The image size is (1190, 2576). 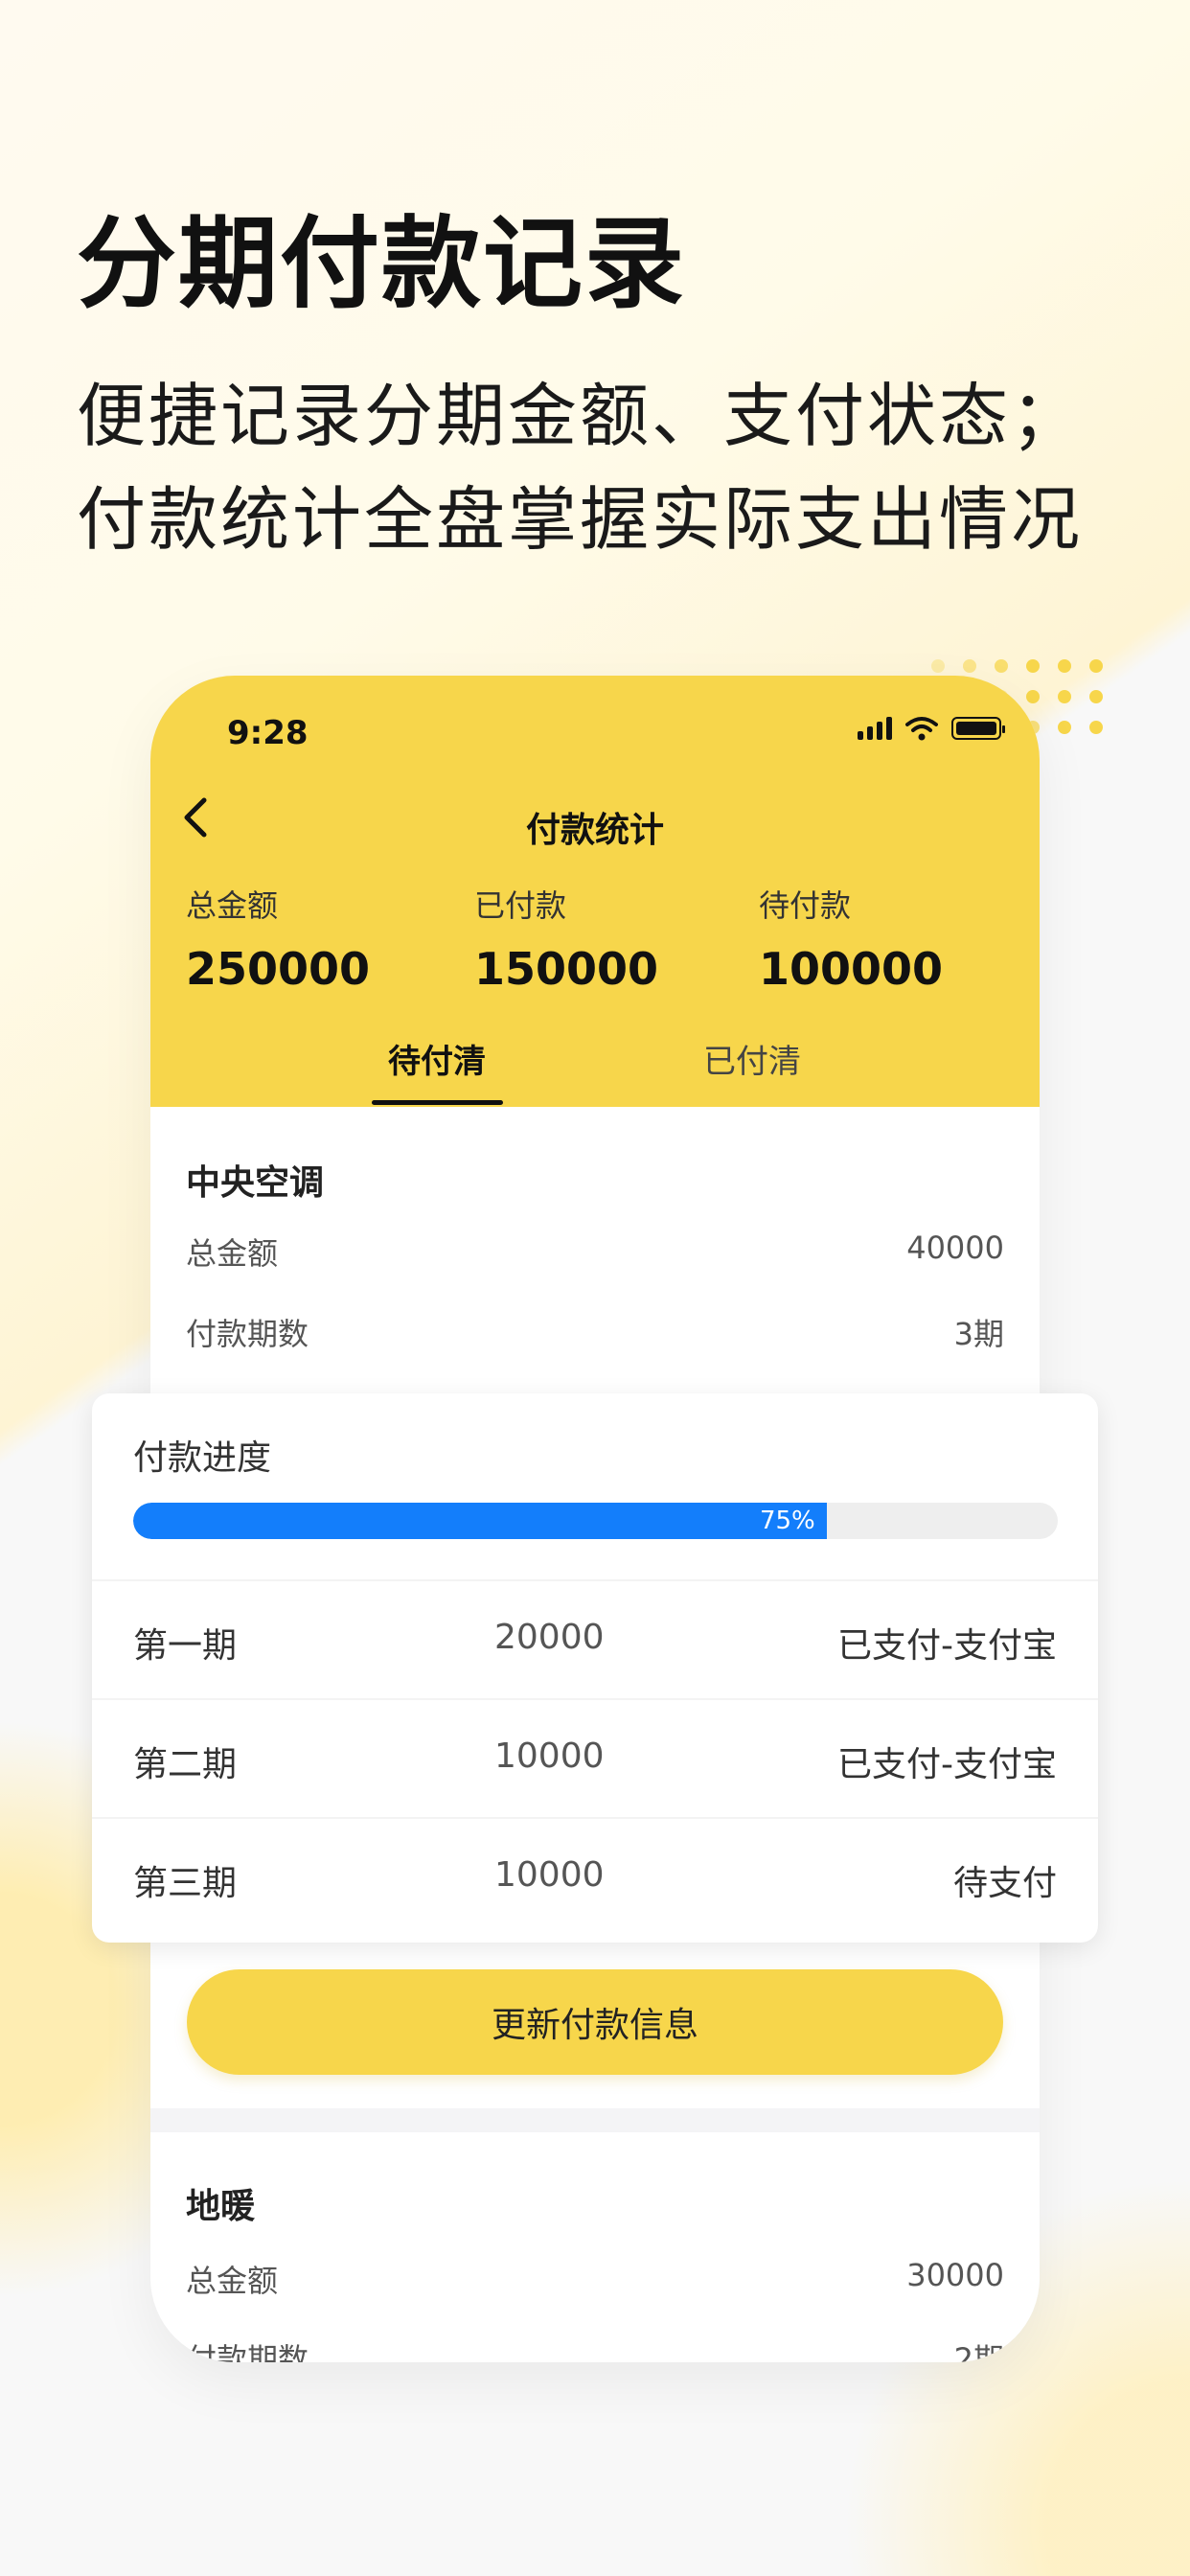 I want to click on progress-percent: 75%, so click(x=787, y=1520).